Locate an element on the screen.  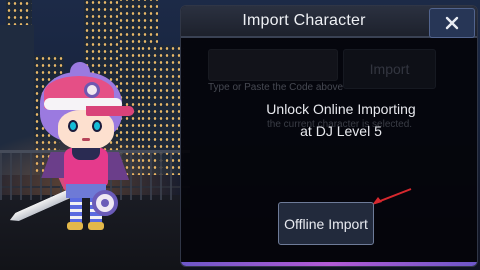
character-cap-badge is located at coordinates (92, 90).